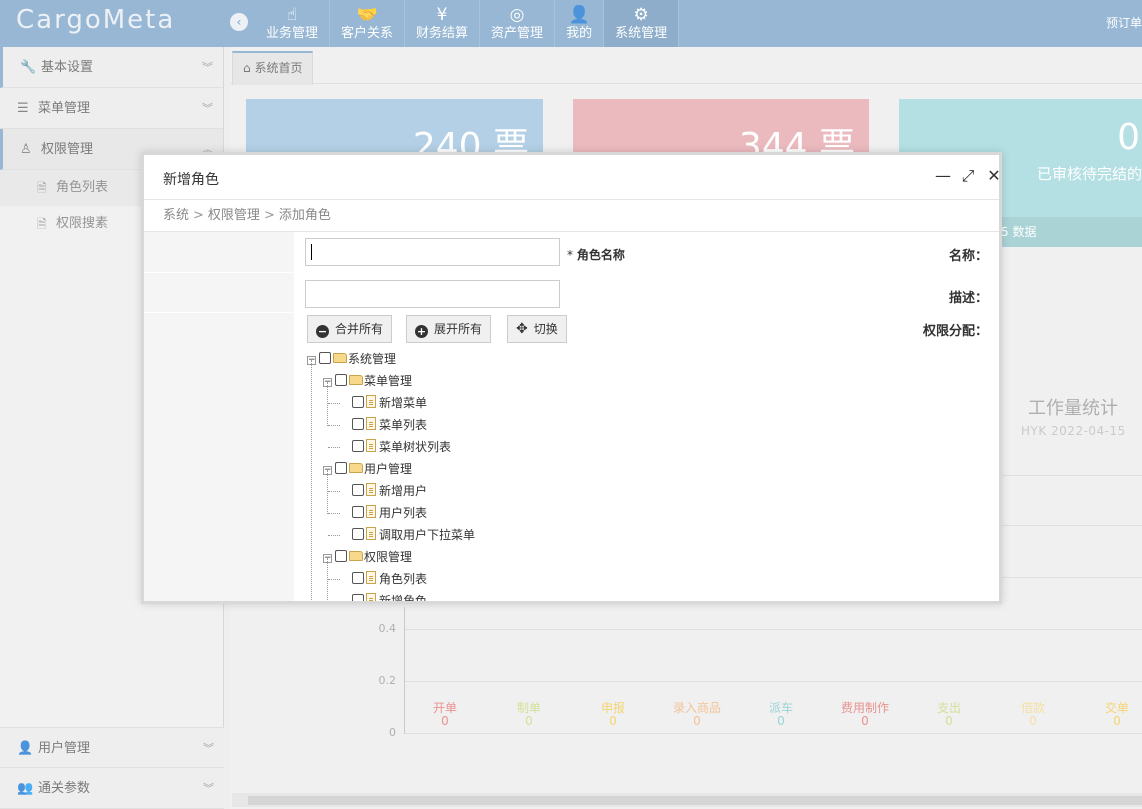  I want to click on role-name-input, so click(432, 252).